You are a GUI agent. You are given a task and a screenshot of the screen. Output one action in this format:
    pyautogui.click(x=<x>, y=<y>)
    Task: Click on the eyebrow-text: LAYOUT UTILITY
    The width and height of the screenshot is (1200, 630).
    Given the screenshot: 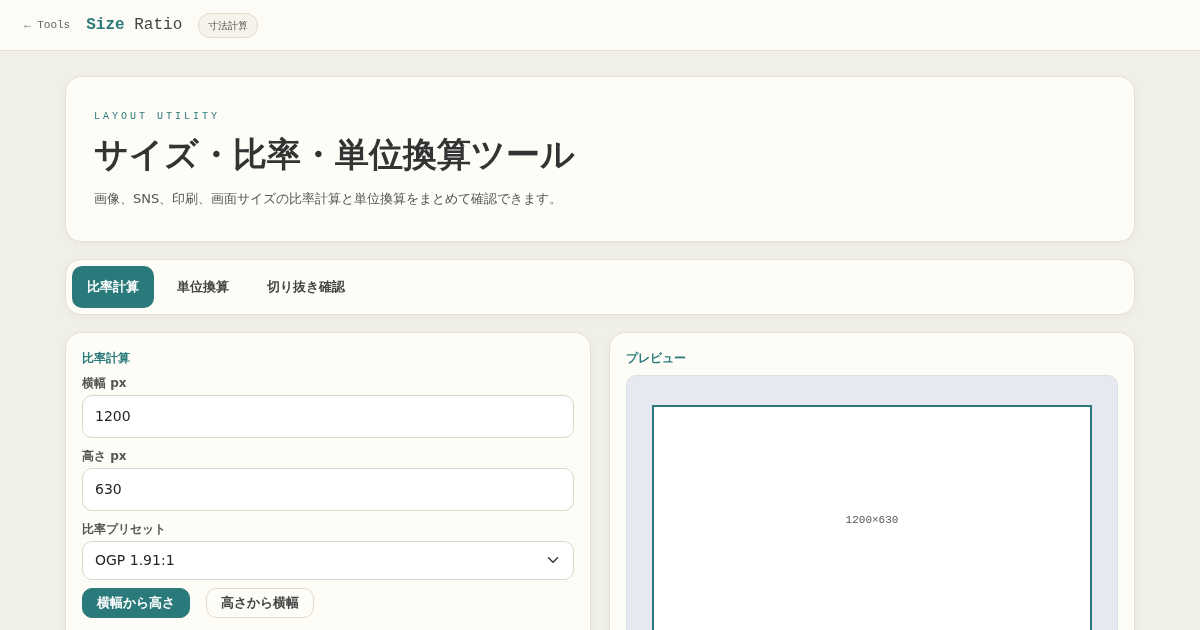 What is the action you would take?
    pyautogui.click(x=157, y=117)
    